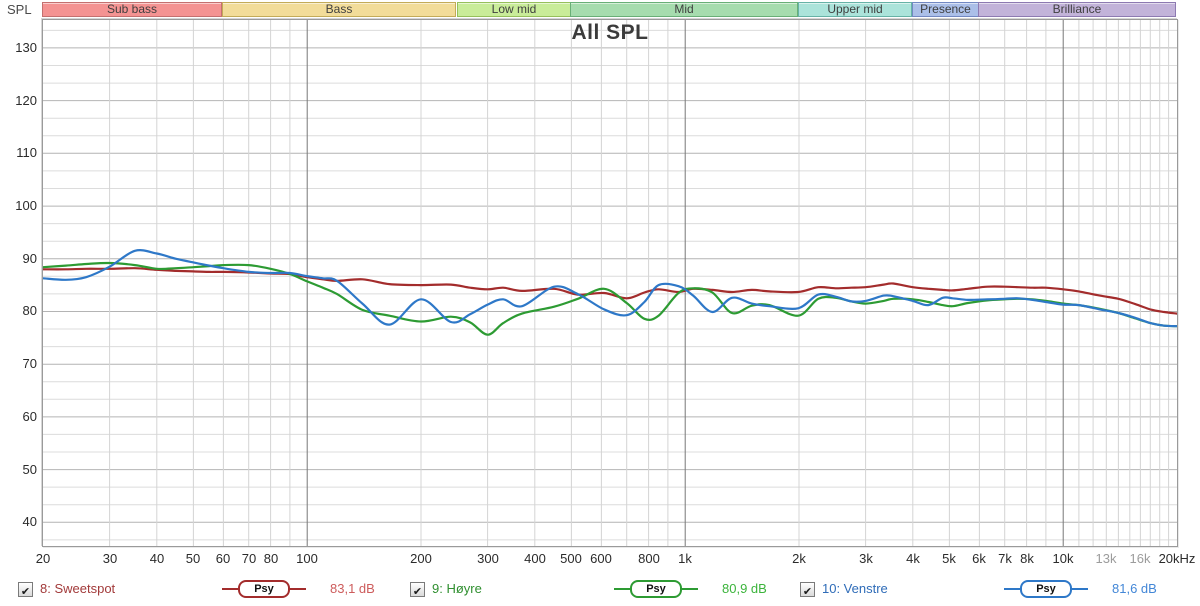 The width and height of the screenshot is (1200, 606). Describe the element at coordinates (799, 558) in the screenshot. I see `x-tick-label: 2k` at that location.